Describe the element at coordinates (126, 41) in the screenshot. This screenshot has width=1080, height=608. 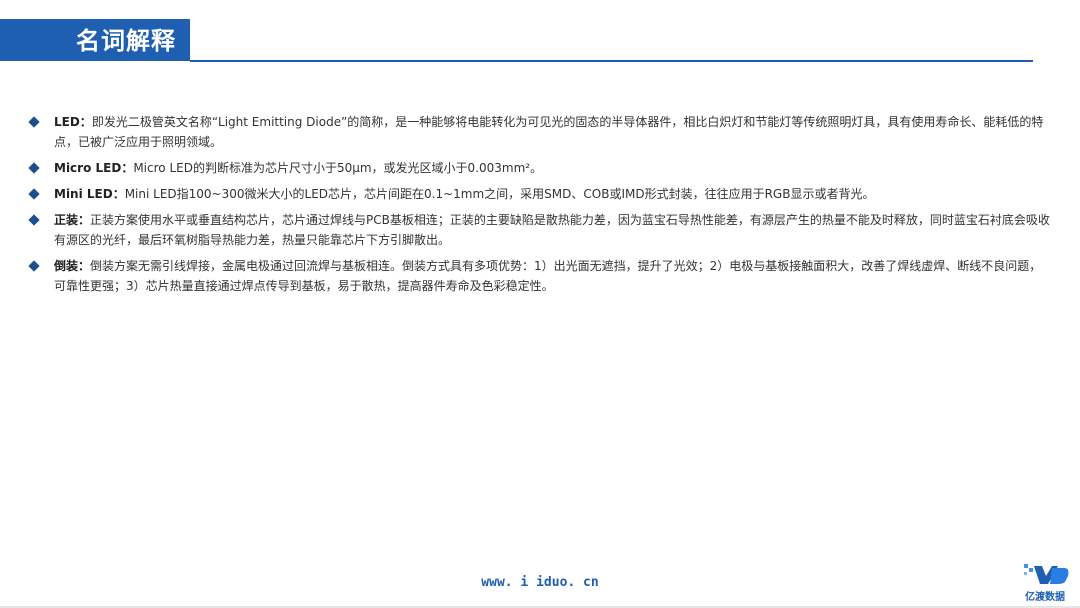
I see `page-title: 名词解释` at that location.